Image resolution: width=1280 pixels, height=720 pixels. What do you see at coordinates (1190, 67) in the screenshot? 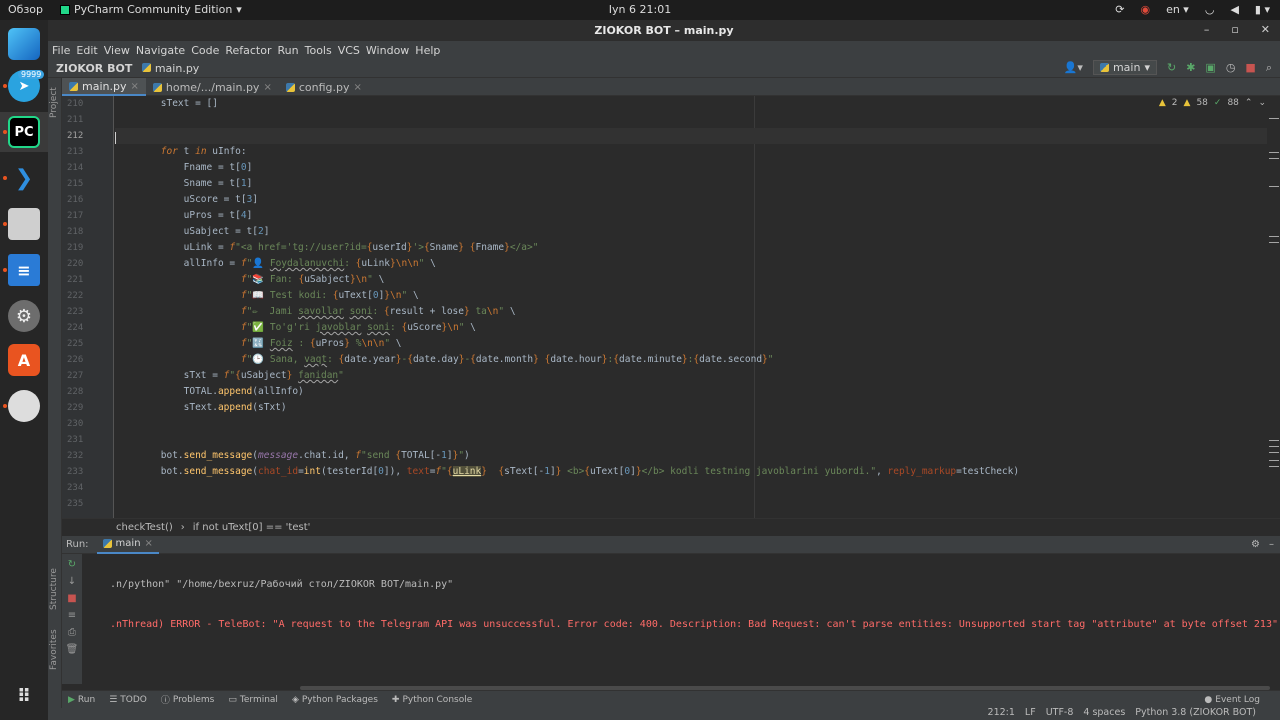
I see `debug-icon: ✱` at bounding box center [1190, 67].